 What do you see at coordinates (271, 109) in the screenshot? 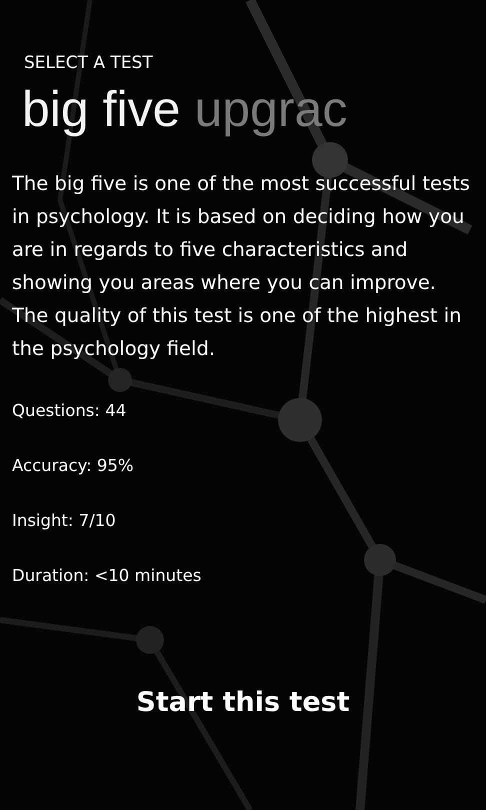
I see `pivot-tab: upgrac` at bounding box center [271, 109].